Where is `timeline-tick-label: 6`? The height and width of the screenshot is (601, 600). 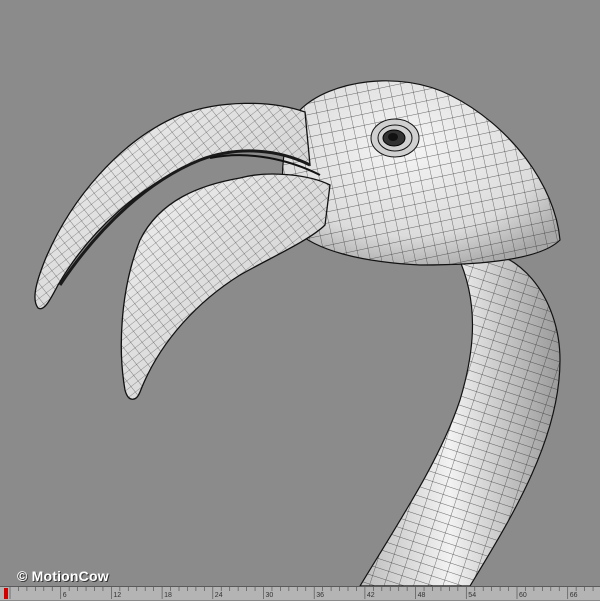 timeline-tick-label: 6 is located at coordinates (65, 595).